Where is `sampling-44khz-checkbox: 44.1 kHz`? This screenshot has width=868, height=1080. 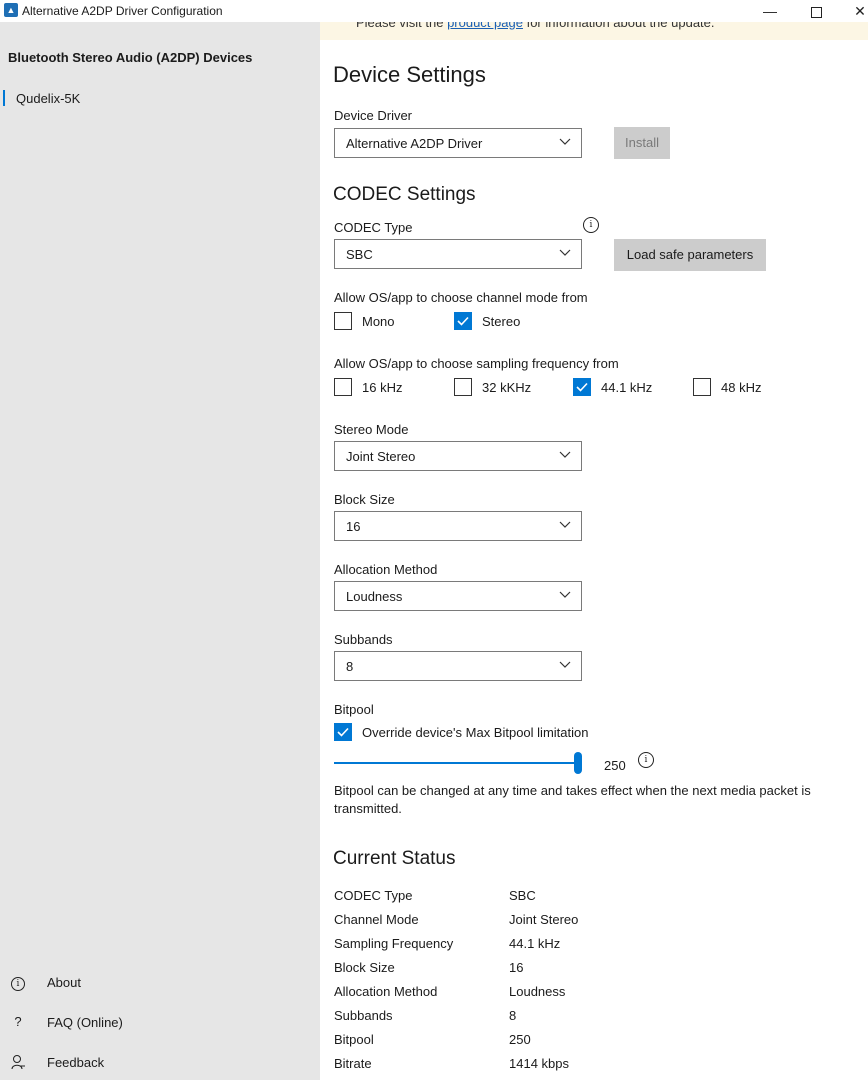 sampling-44khz-checkbox: 44.1 kHz is located at coordinates (623, 388).